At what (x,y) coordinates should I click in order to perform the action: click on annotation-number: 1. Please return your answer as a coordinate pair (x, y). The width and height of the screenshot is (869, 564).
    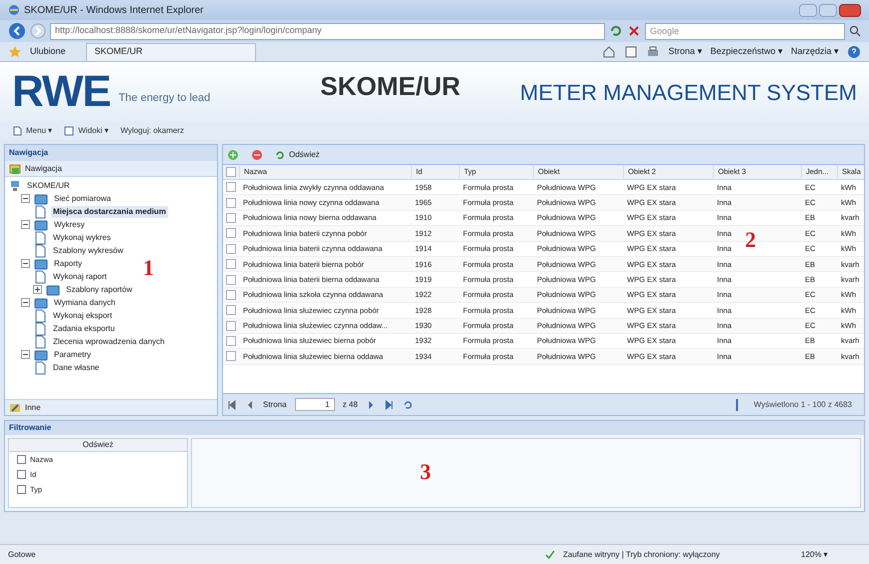
    Looking at the image, I should click on (148, 268).